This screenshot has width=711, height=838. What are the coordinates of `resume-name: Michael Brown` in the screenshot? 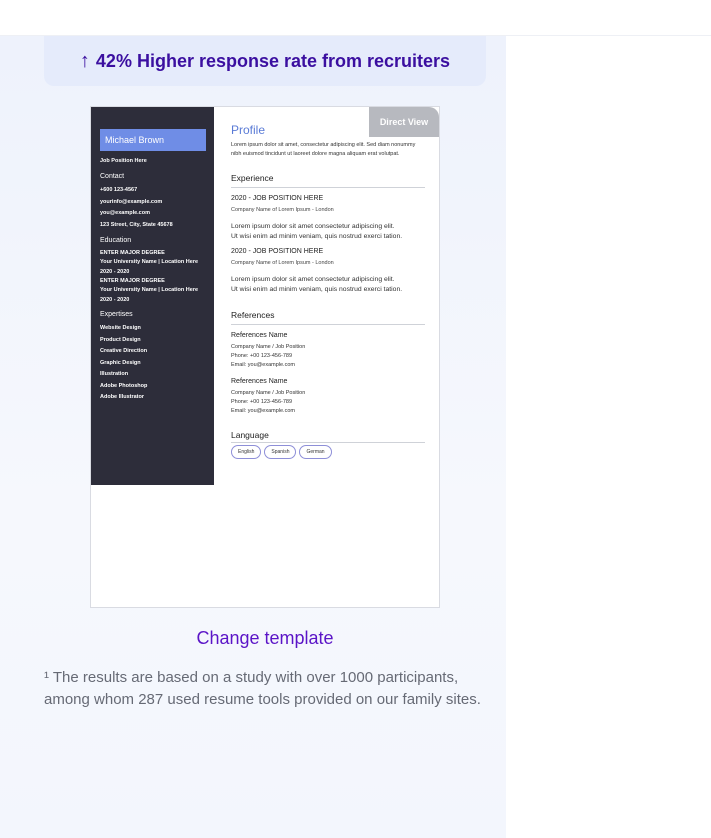 It's located at (153, 140).